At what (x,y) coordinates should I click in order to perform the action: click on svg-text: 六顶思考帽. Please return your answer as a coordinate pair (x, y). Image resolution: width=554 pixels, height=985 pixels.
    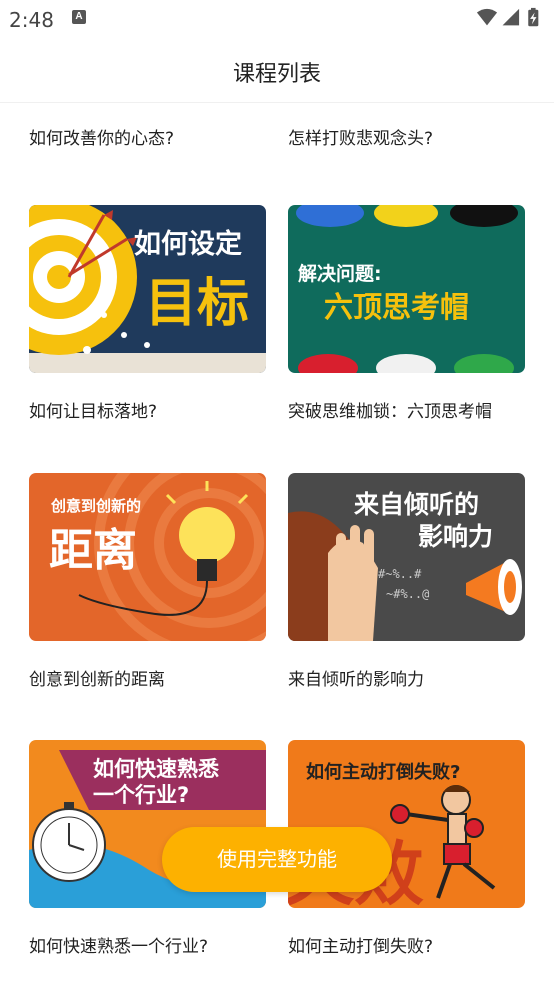
    Looking at the image, I should click on (396, 307).